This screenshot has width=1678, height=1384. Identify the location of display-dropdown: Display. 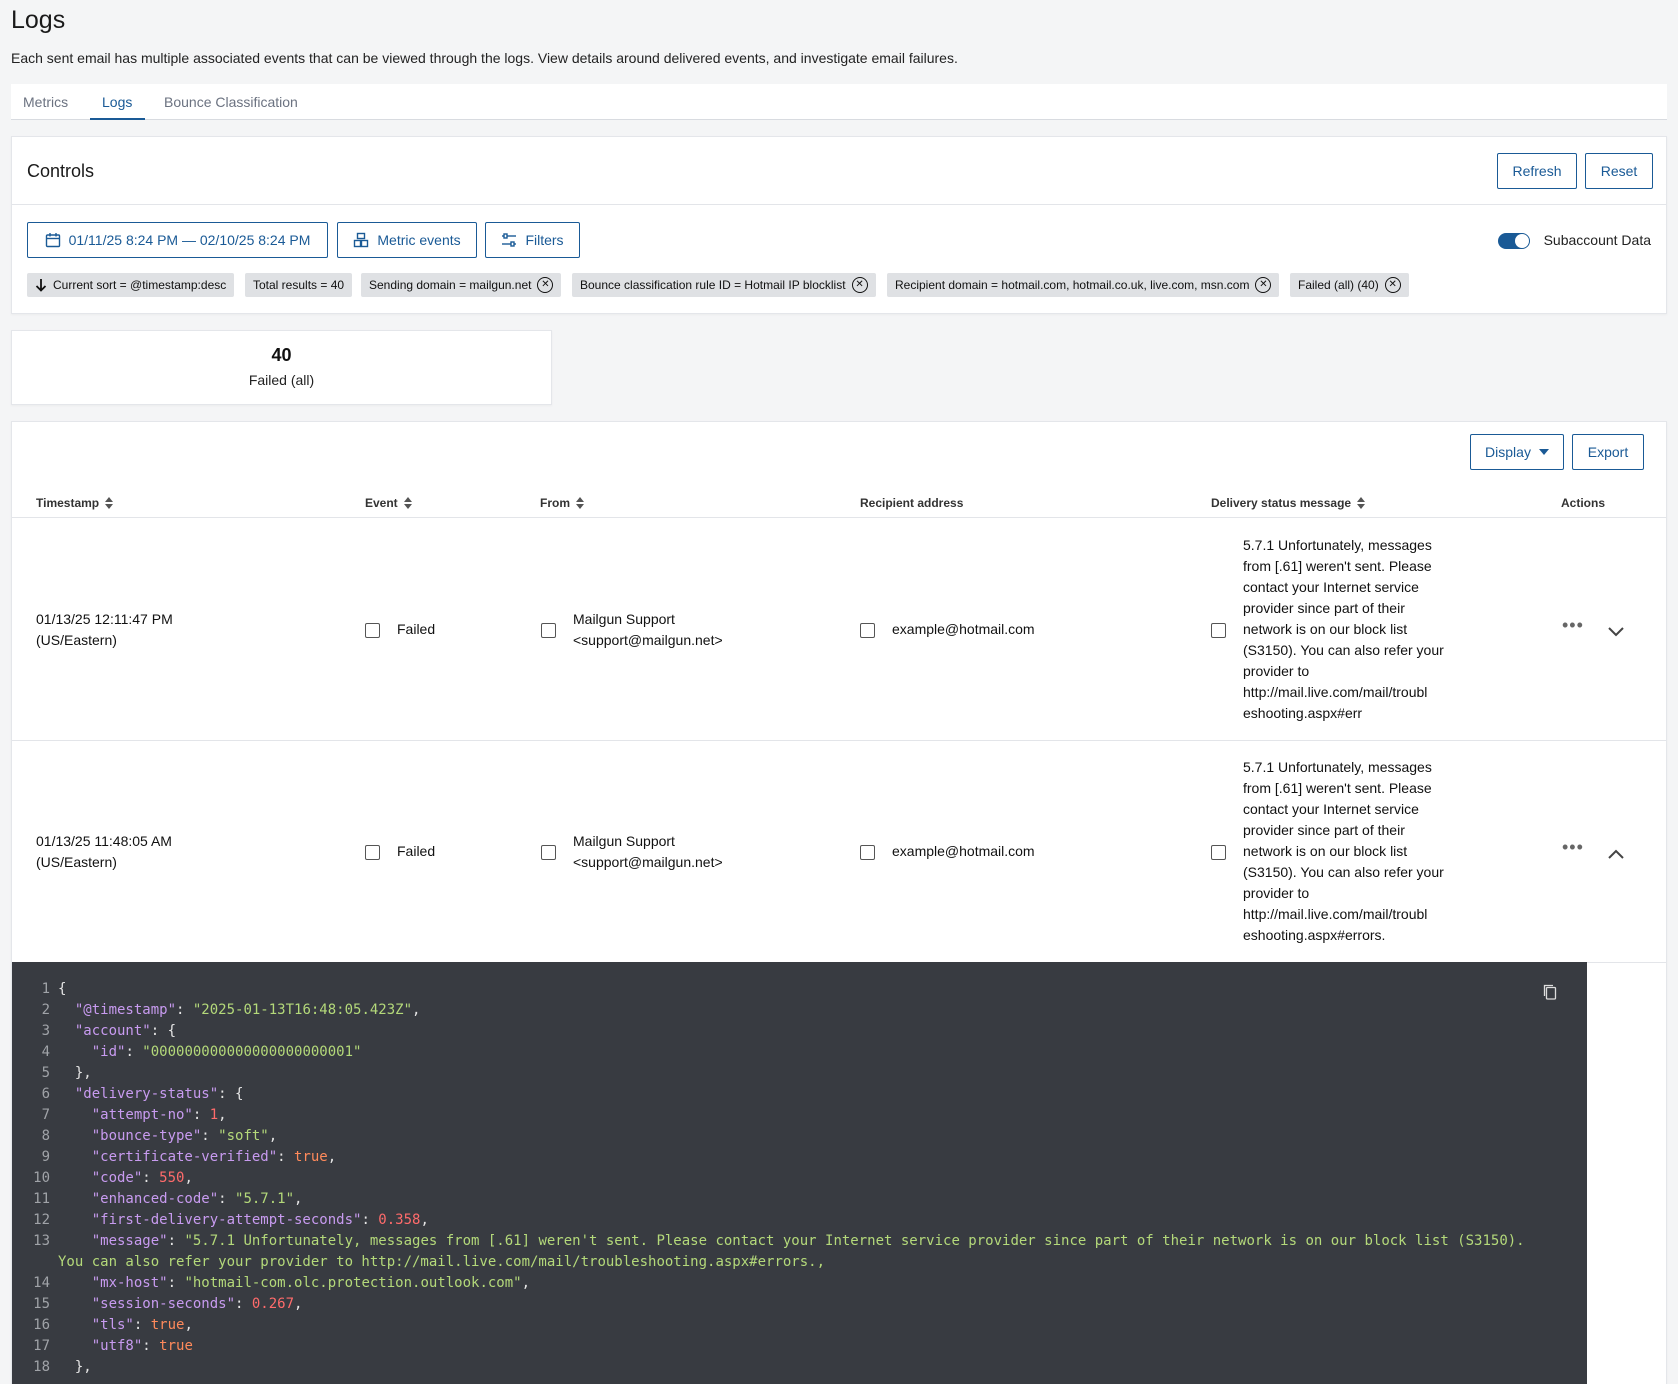
(1517, 452).